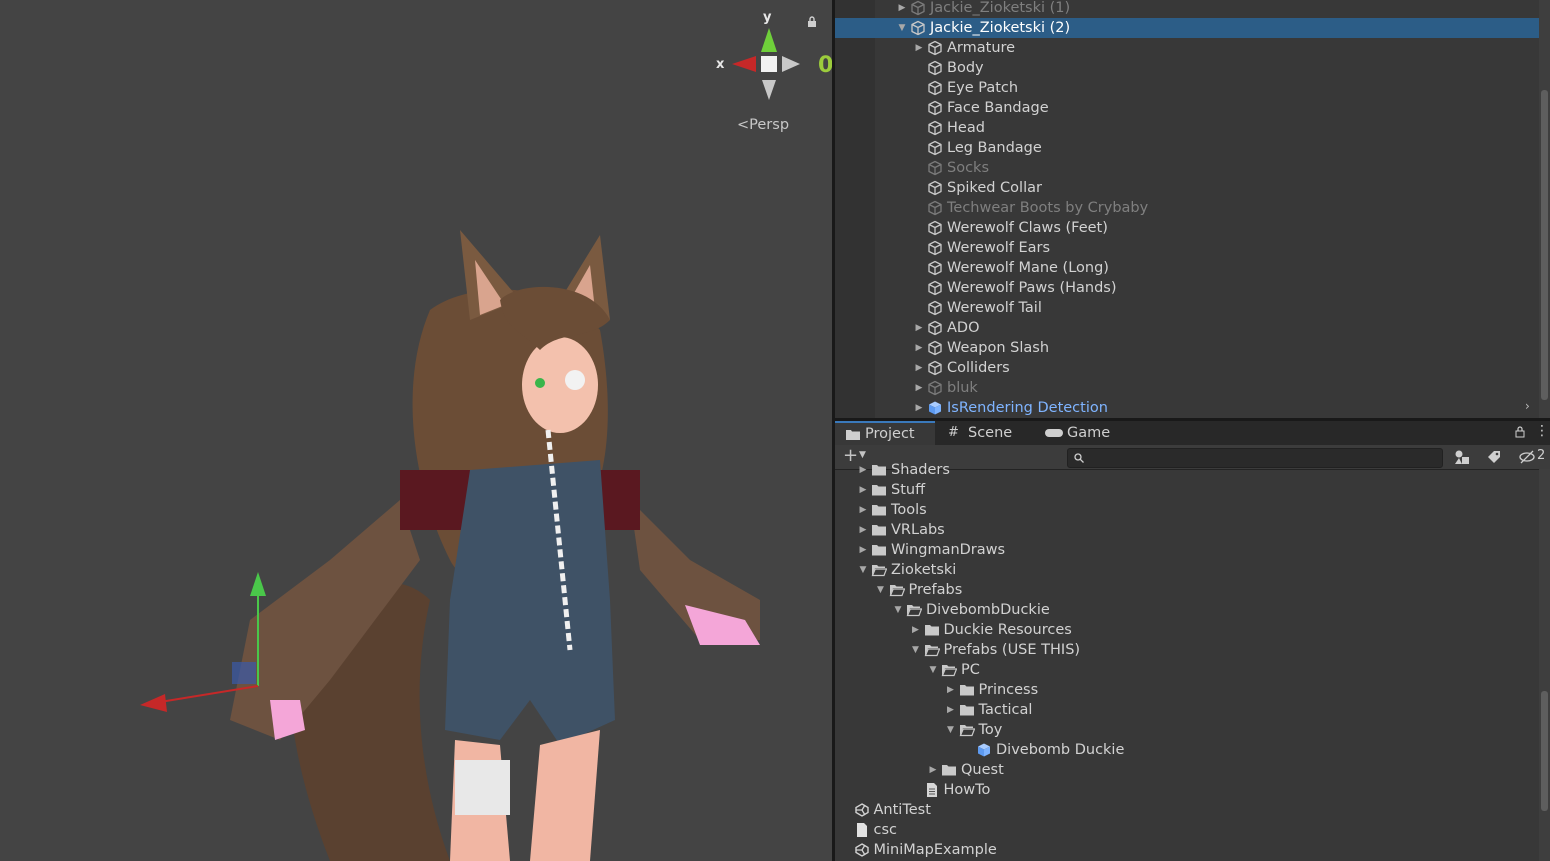  I want to click on kebab-menu-icon: ⋮, so click(1542, 431).